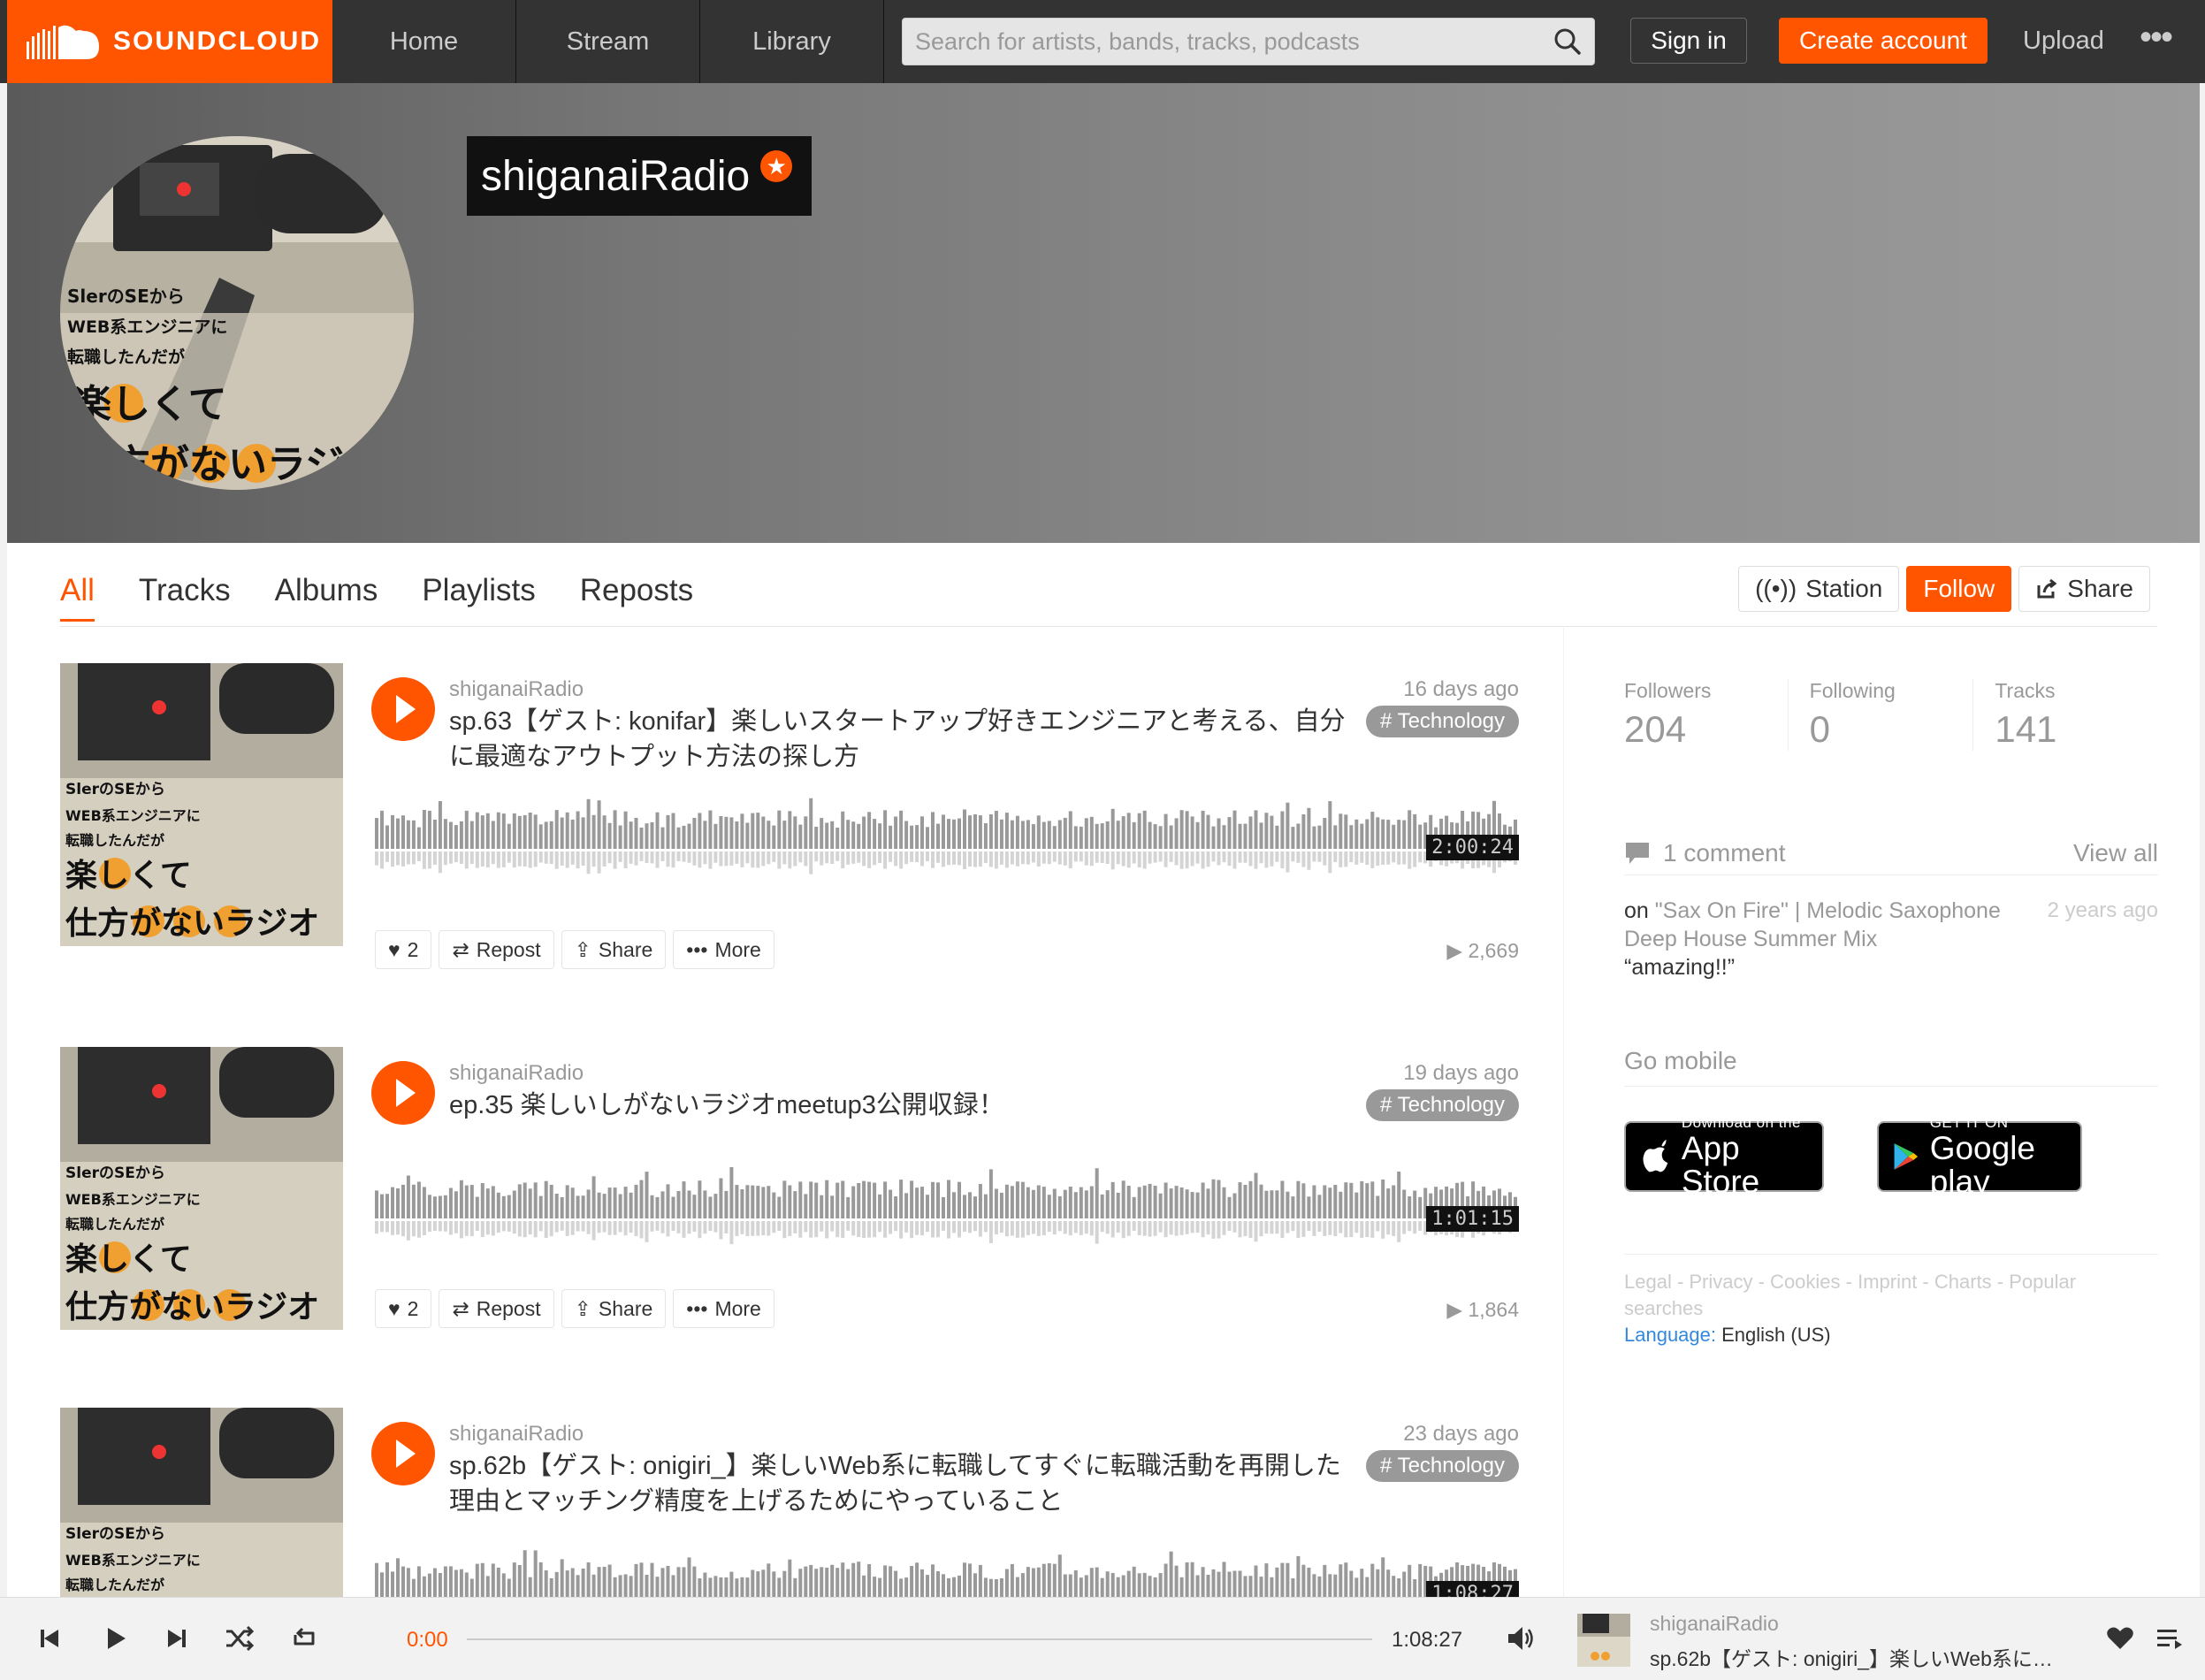 This screenshot has height=1680, width=2205. What do you see at coordinates (133, 815) in the screenshot?
I see `art-line-2: WEB系エンジニアに` at bounding box center [133, 815].